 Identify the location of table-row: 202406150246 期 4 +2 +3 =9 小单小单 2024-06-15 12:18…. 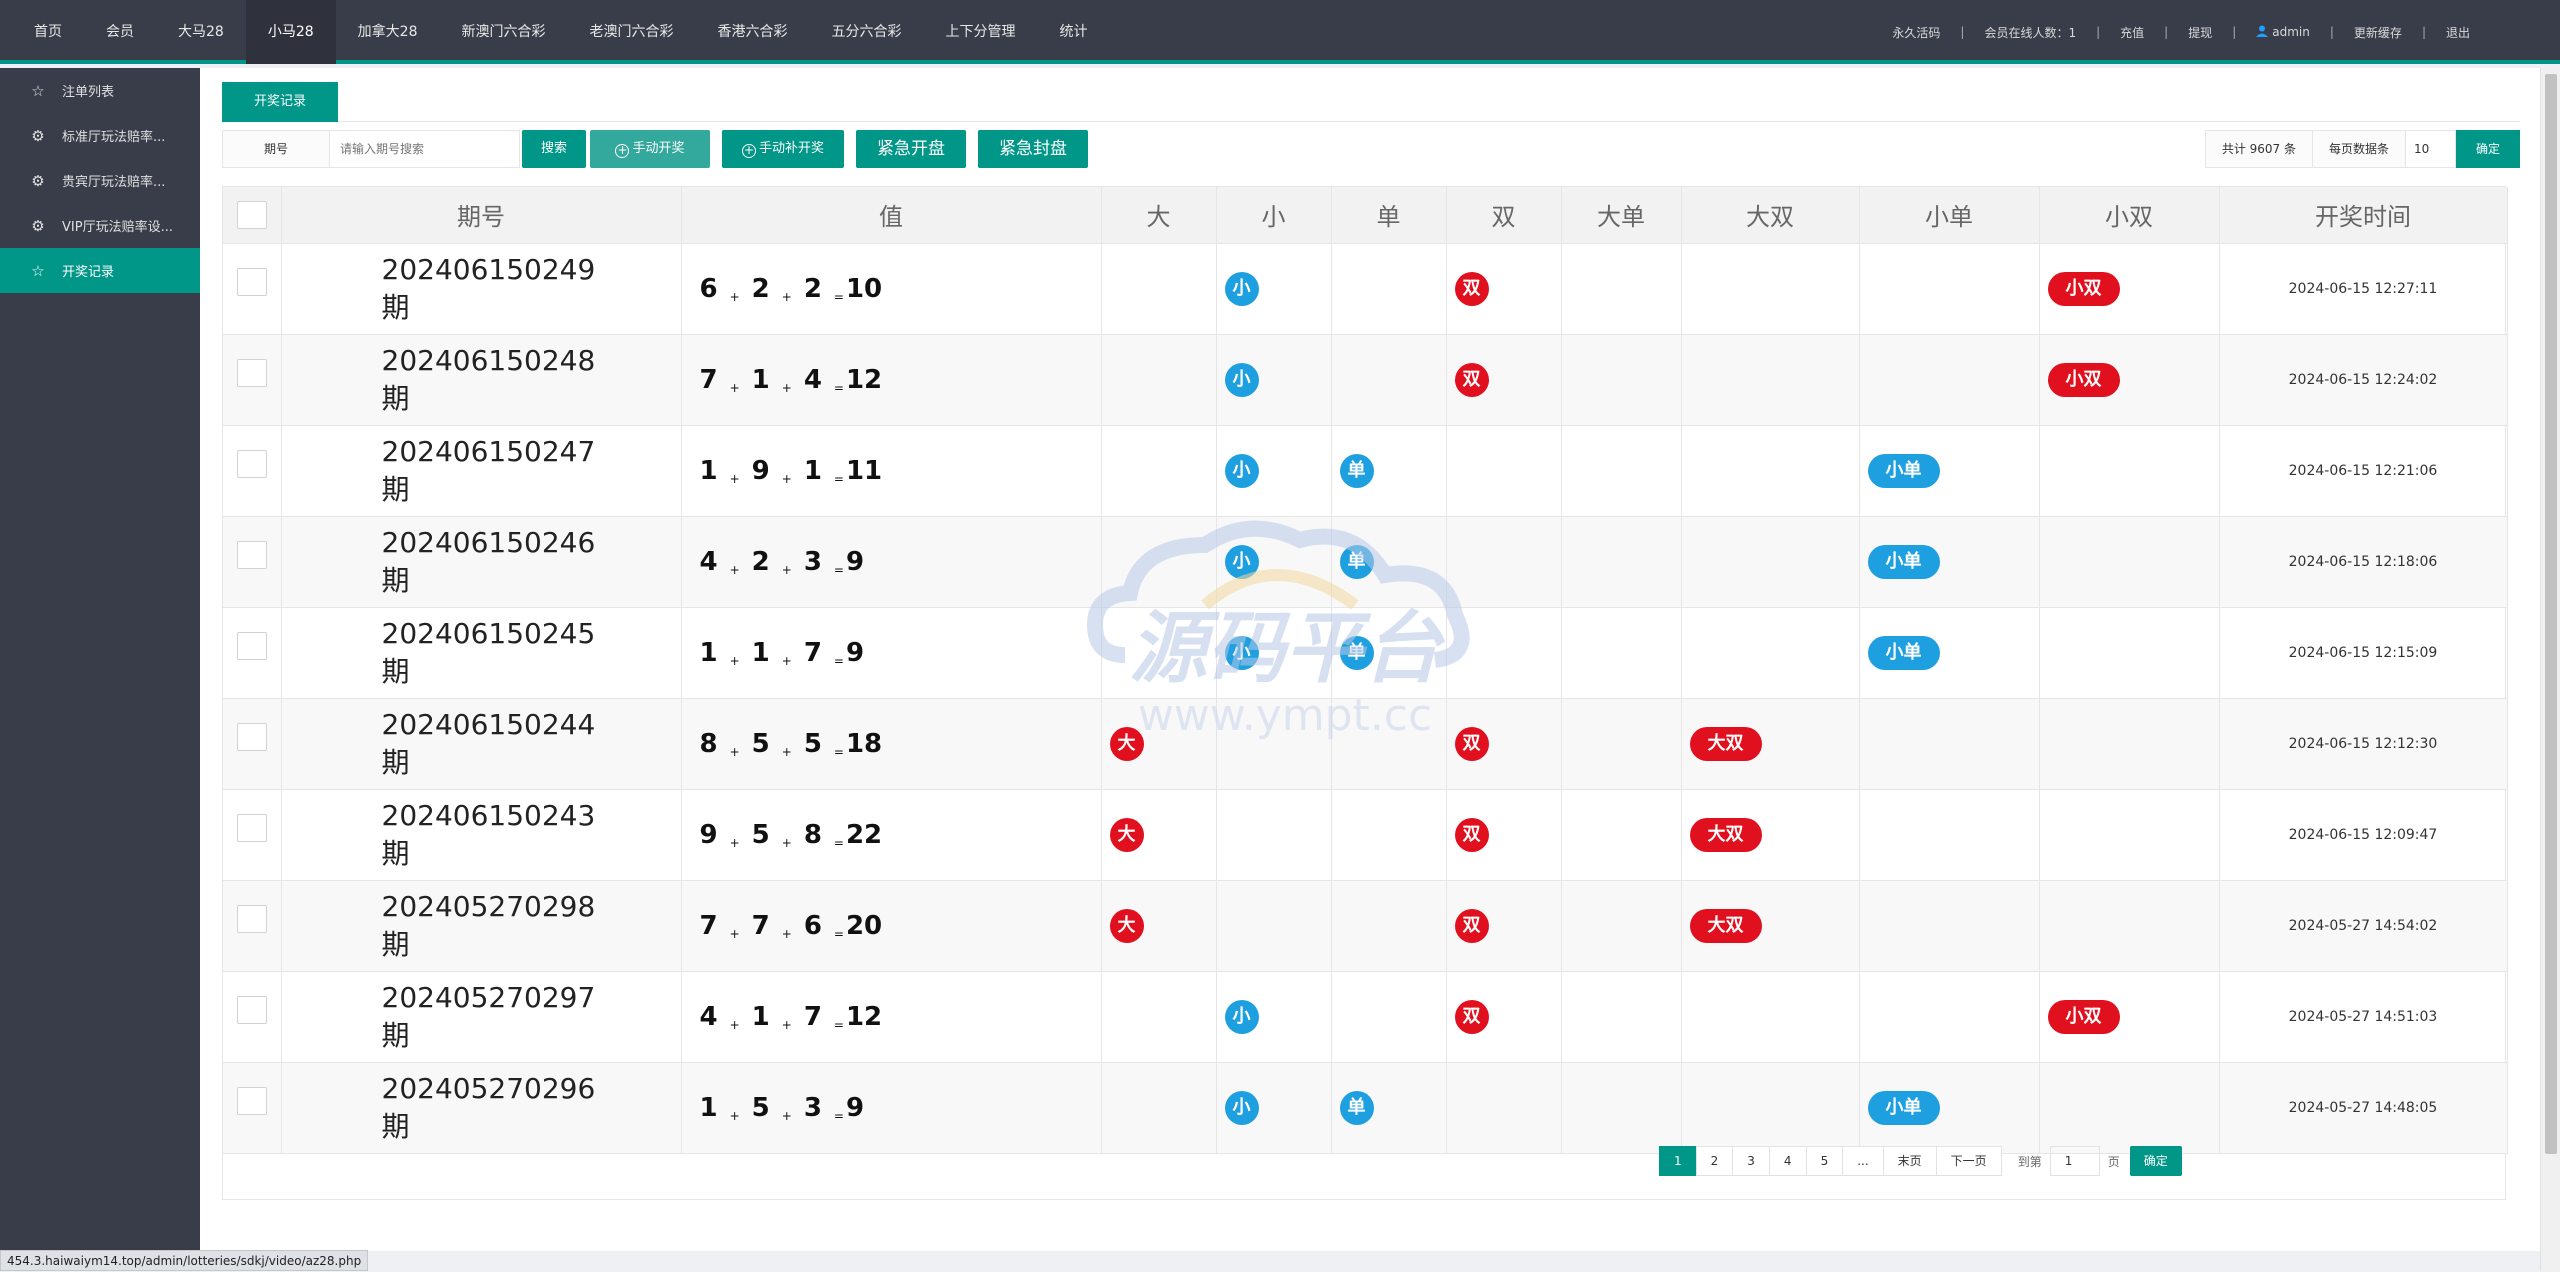
(1365, 562).